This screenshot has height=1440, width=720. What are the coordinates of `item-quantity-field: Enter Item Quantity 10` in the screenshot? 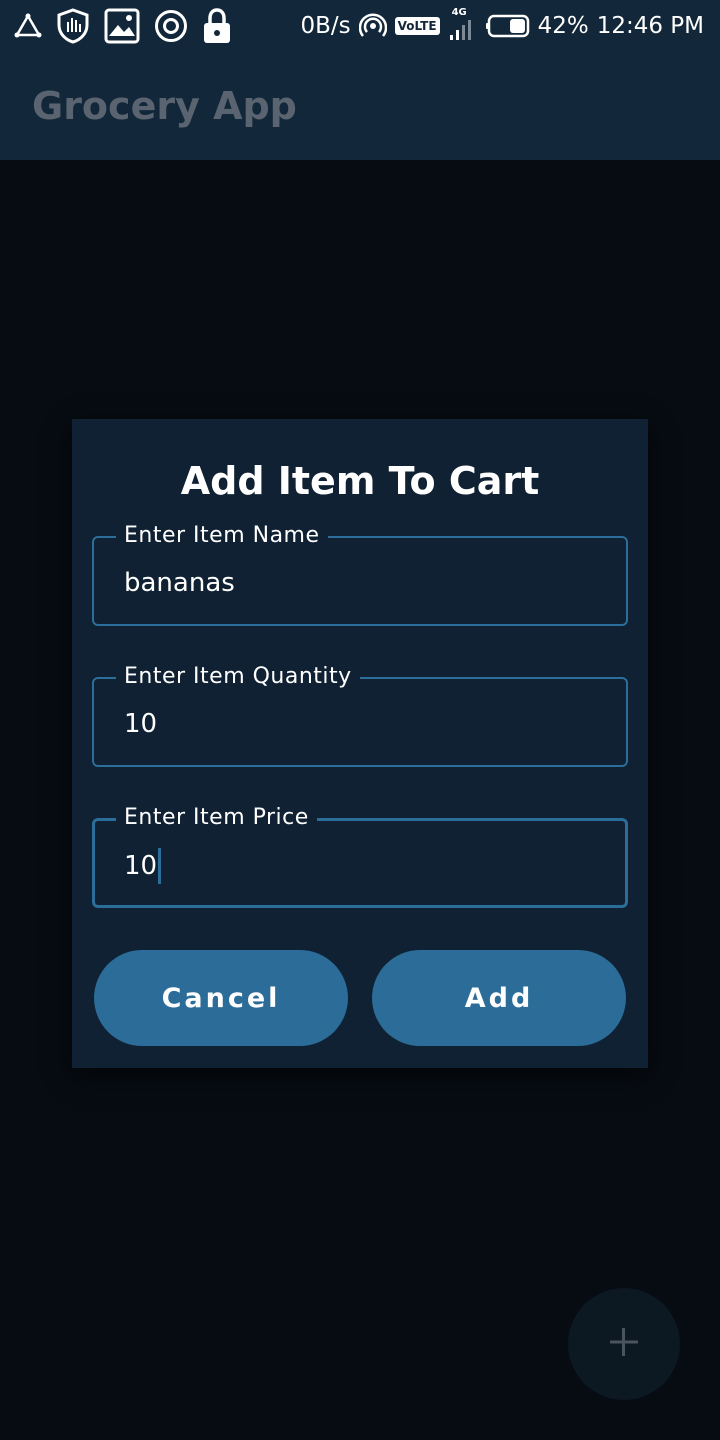 It's located at (360, 715).